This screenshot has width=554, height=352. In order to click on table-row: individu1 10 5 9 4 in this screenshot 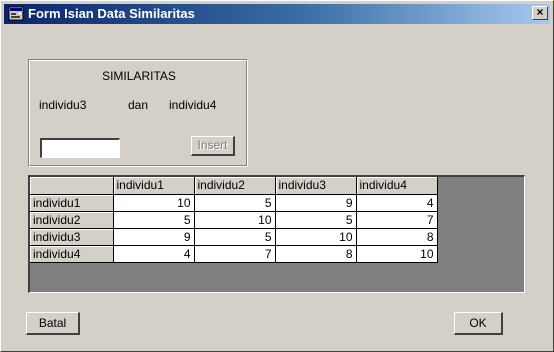, I will do `click(234, 203)`.